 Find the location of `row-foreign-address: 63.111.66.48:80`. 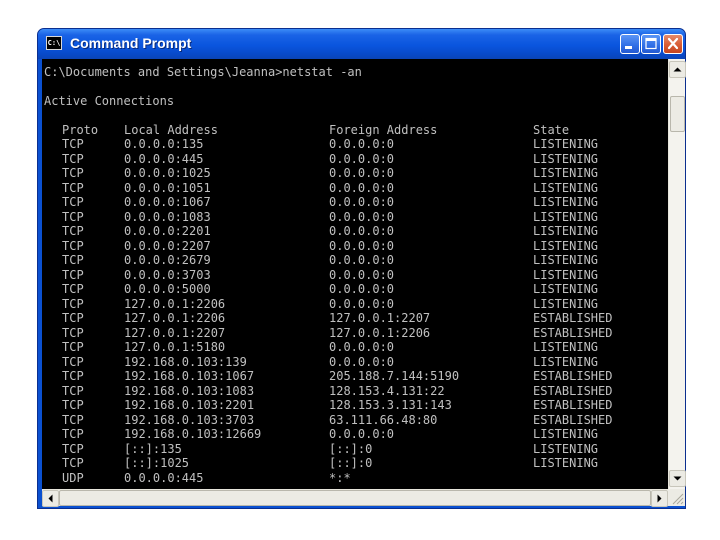

row-foreign-address: 63.111.66.48:80 is located at coordinates (383, 419).